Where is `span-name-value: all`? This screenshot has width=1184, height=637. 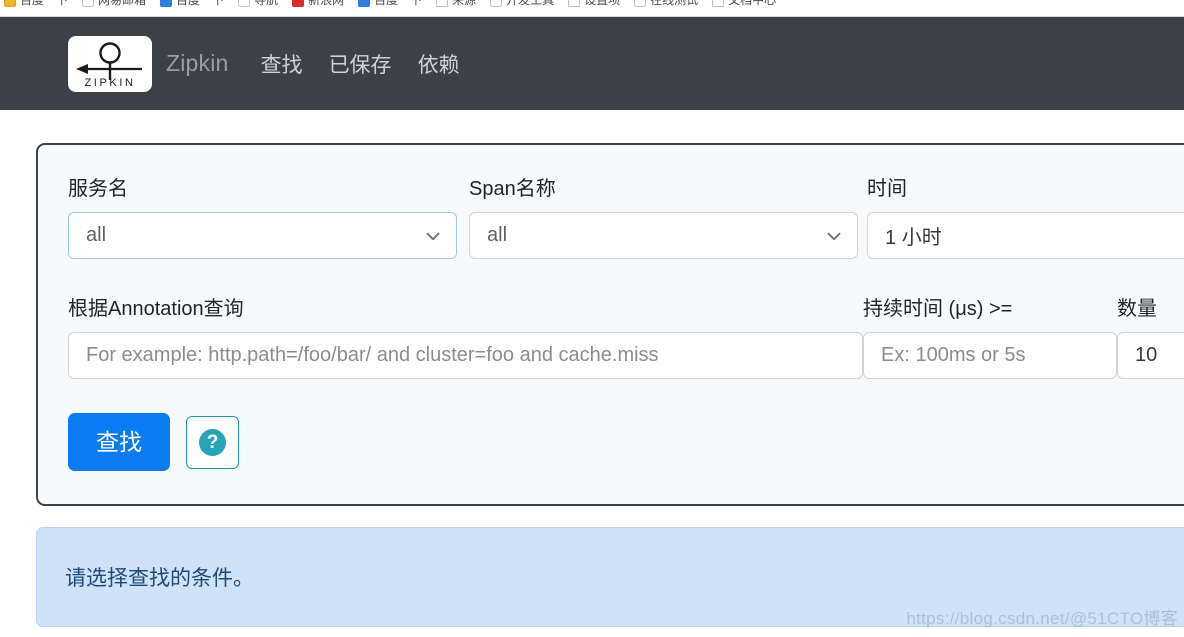 span-name-value: all is located at coordinates (497, 235).